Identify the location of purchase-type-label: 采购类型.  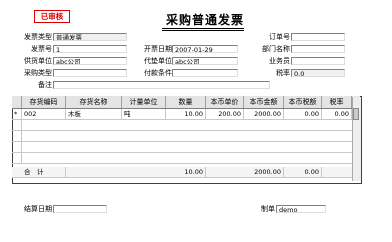
(38, 73).